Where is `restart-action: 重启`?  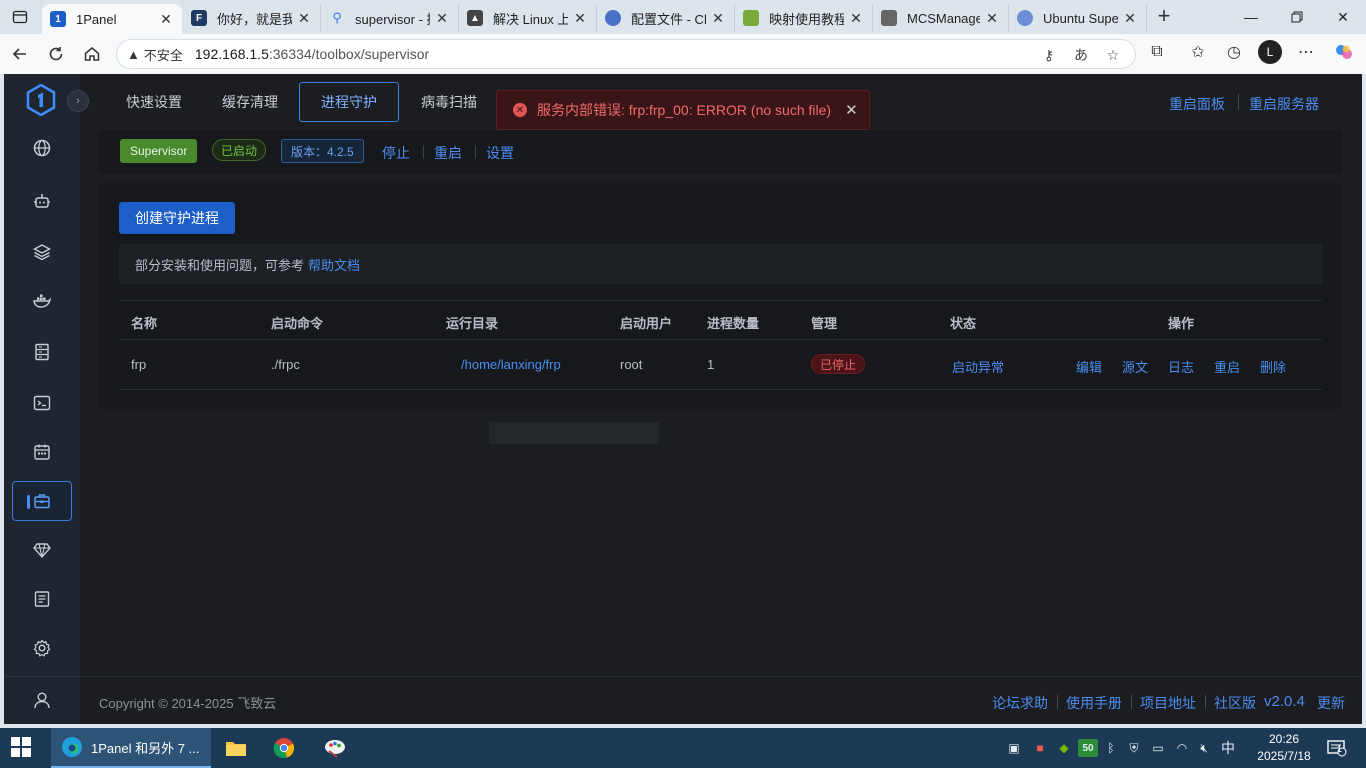 restart-action: 重启 is located at coordinates (1227, 366).